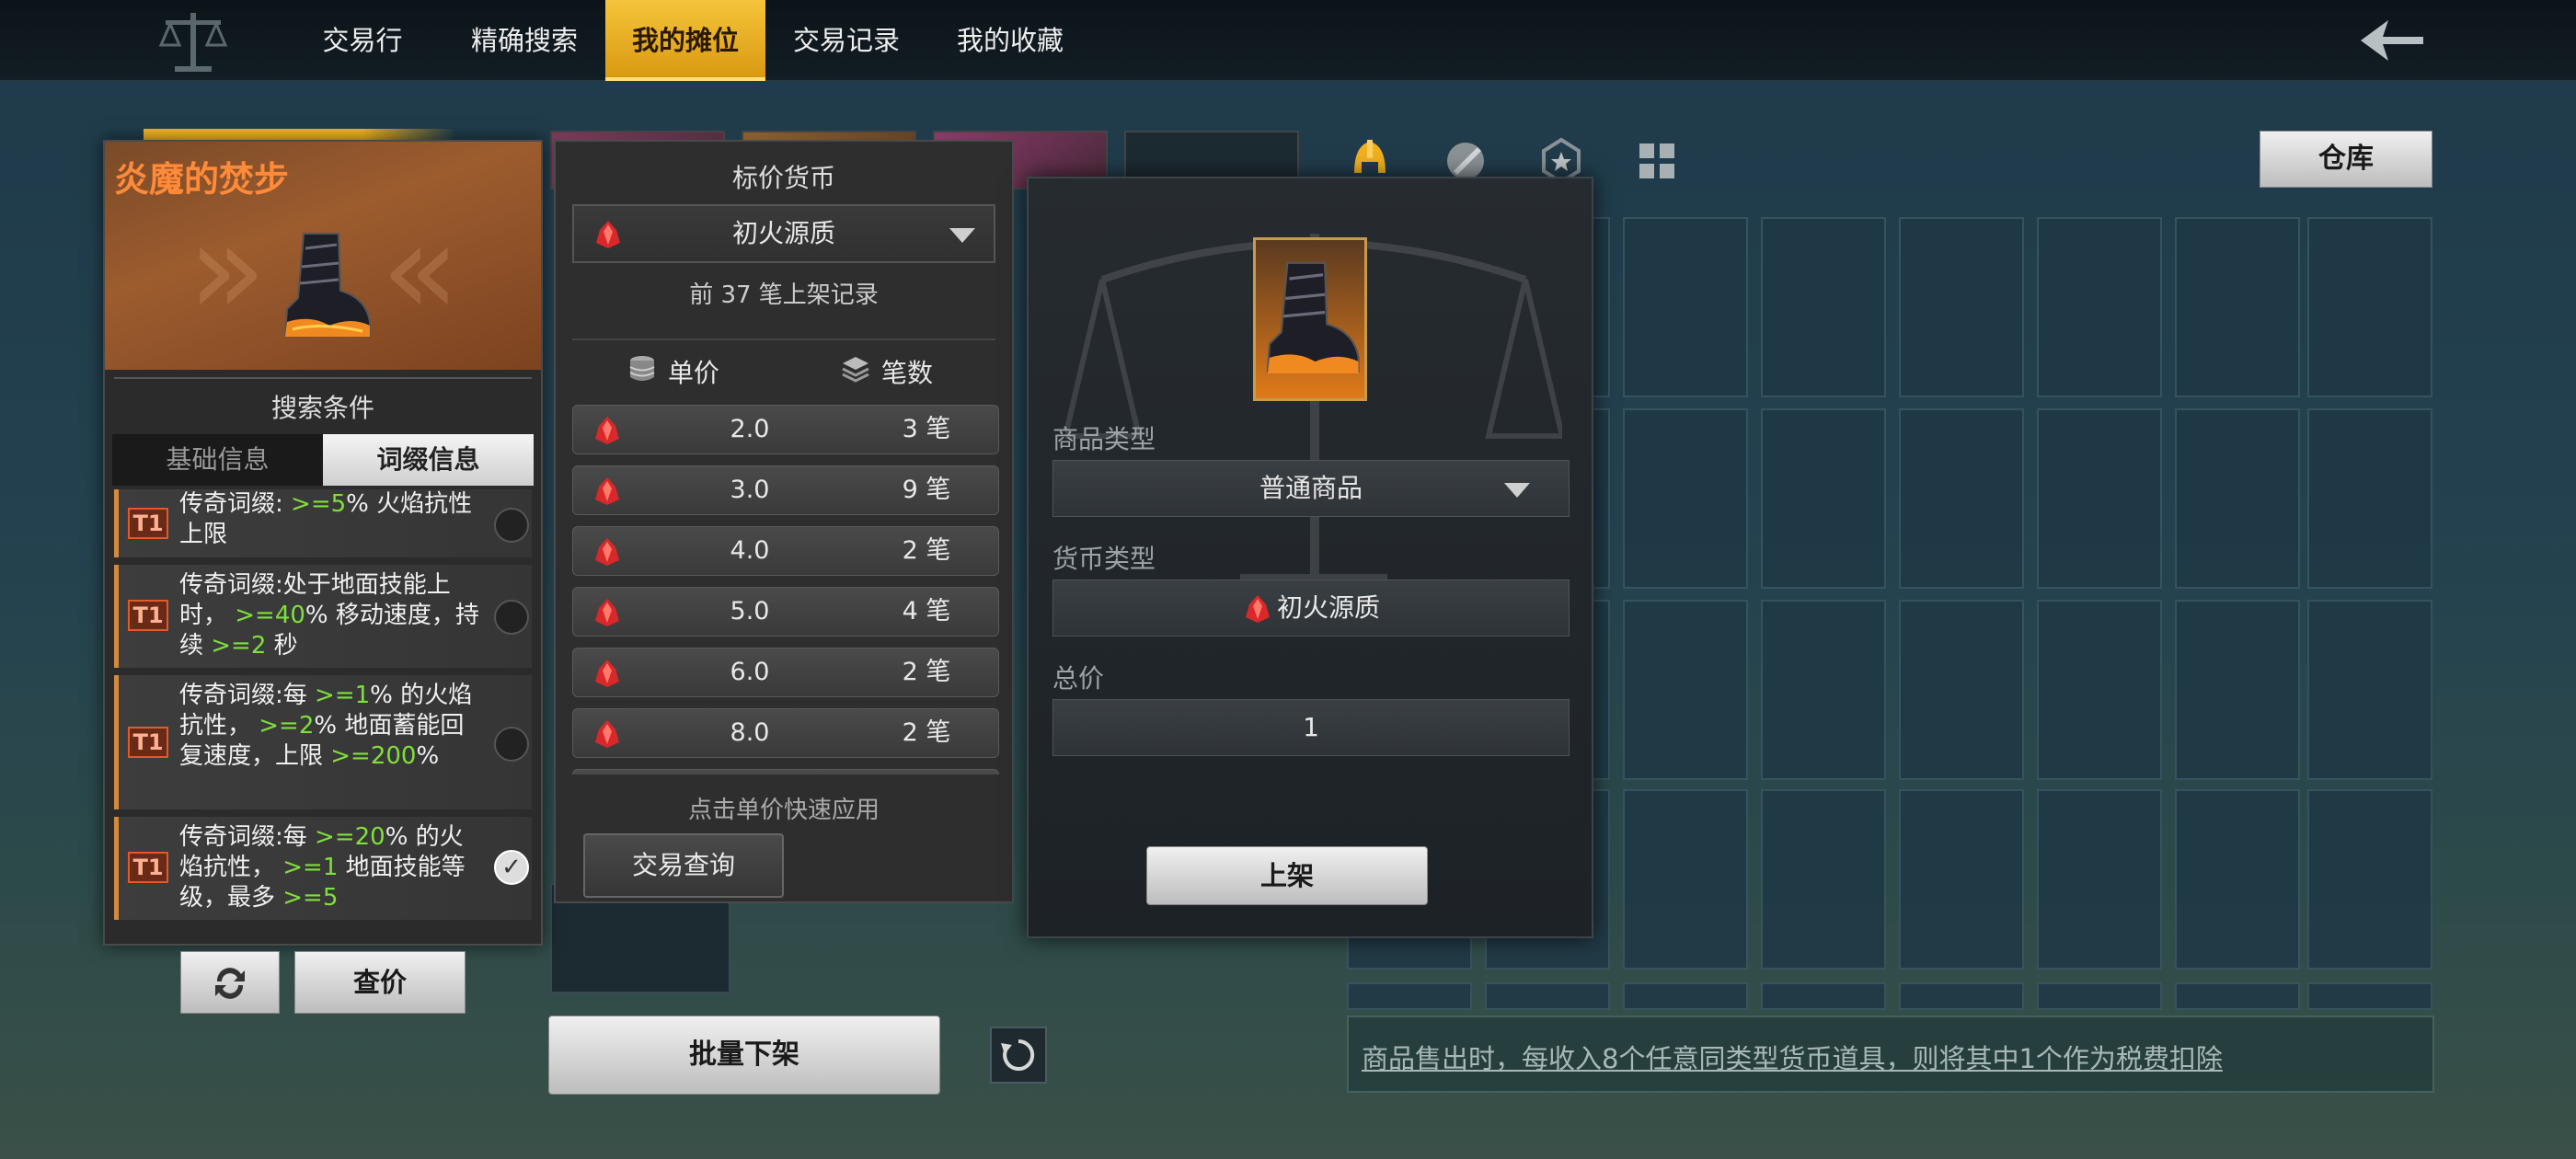  I want to click on search-conditions-title: 搜索条件, so click(322, 408).